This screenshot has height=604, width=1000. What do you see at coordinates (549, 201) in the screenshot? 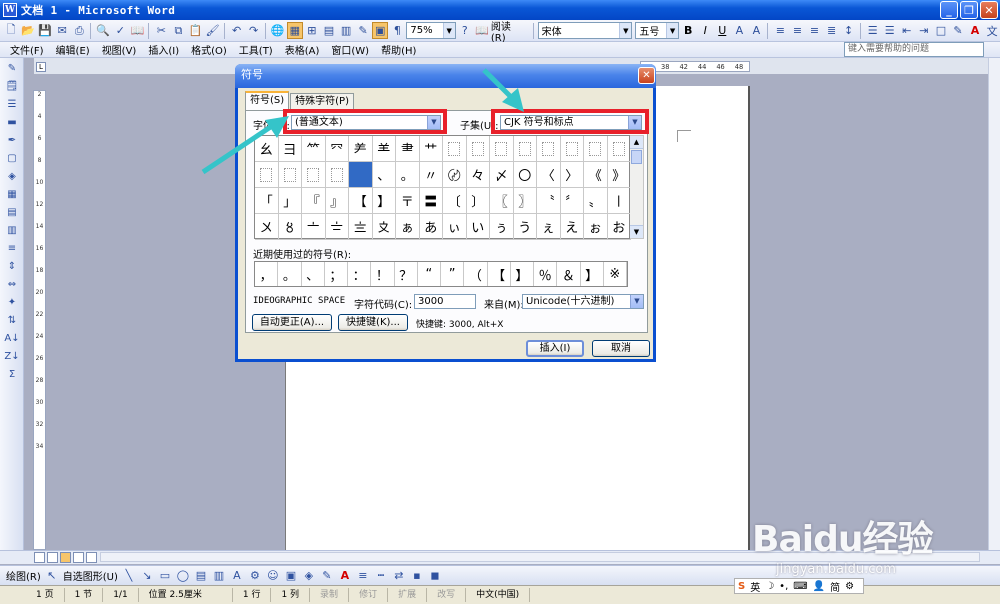
I see `symbol-cell: 〝` at bounding box center [549, 201].